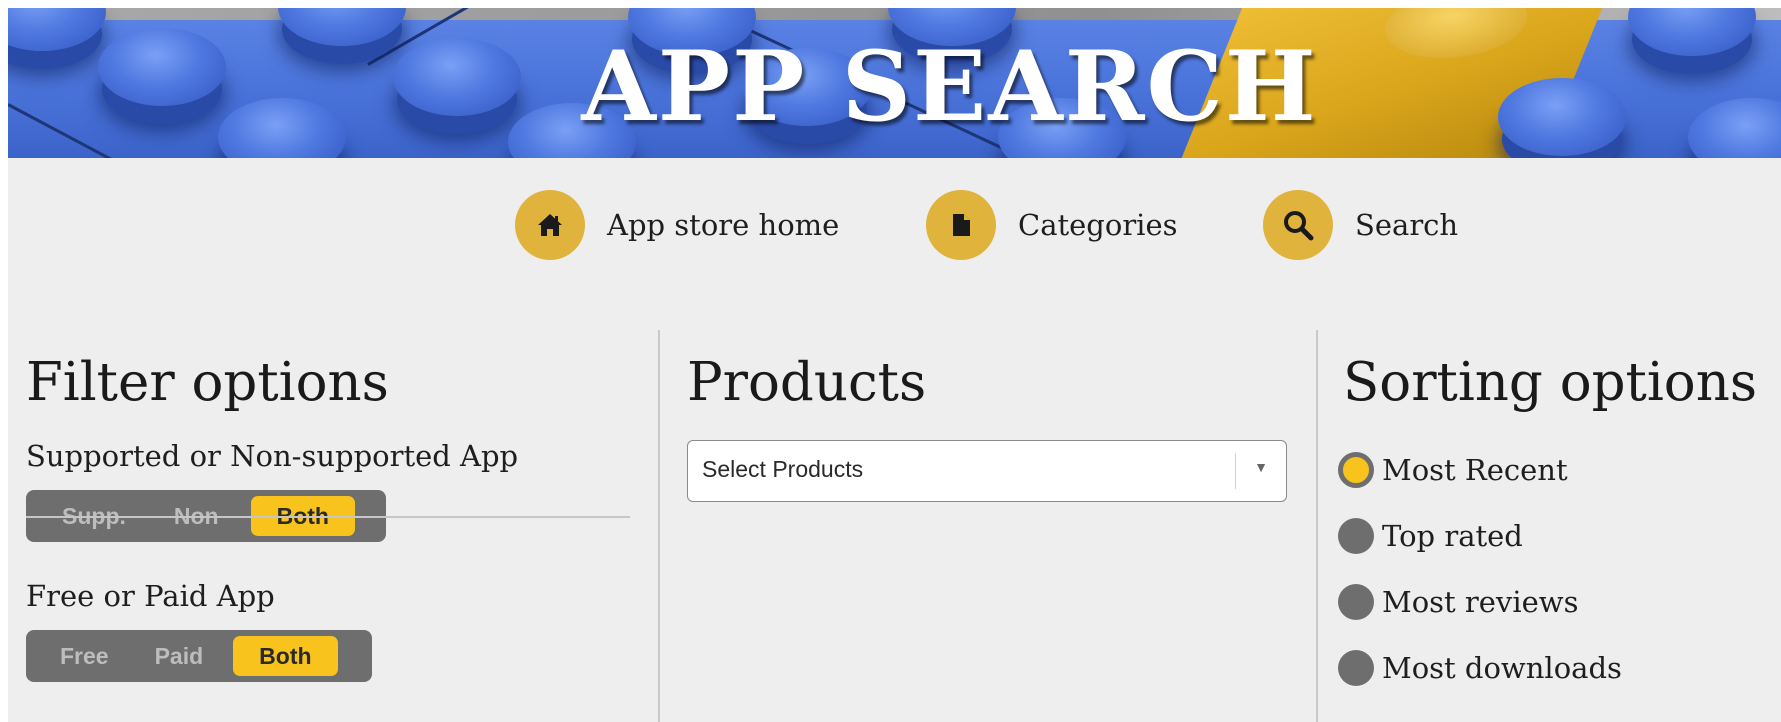 The width and height of the screenshot is (1781, 722). What do you see at coordinates (783, 469) in the screenshot?
I see `products-select-value: Select Products` at bounding box center [783, 469].